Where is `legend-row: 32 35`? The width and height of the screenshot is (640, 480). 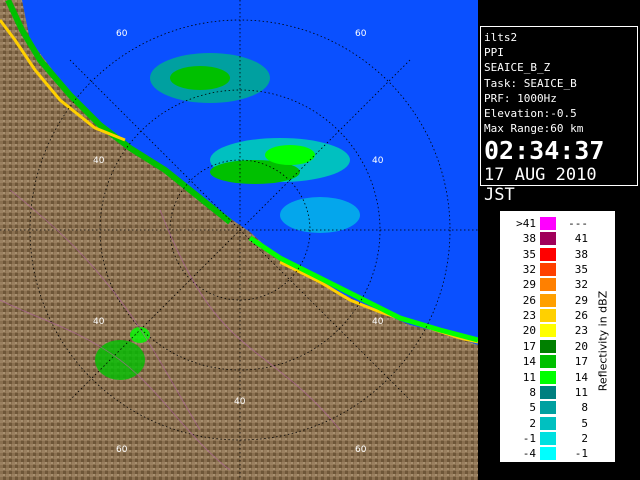
legend-row: 32 35 is located at coordinates (550, 269).